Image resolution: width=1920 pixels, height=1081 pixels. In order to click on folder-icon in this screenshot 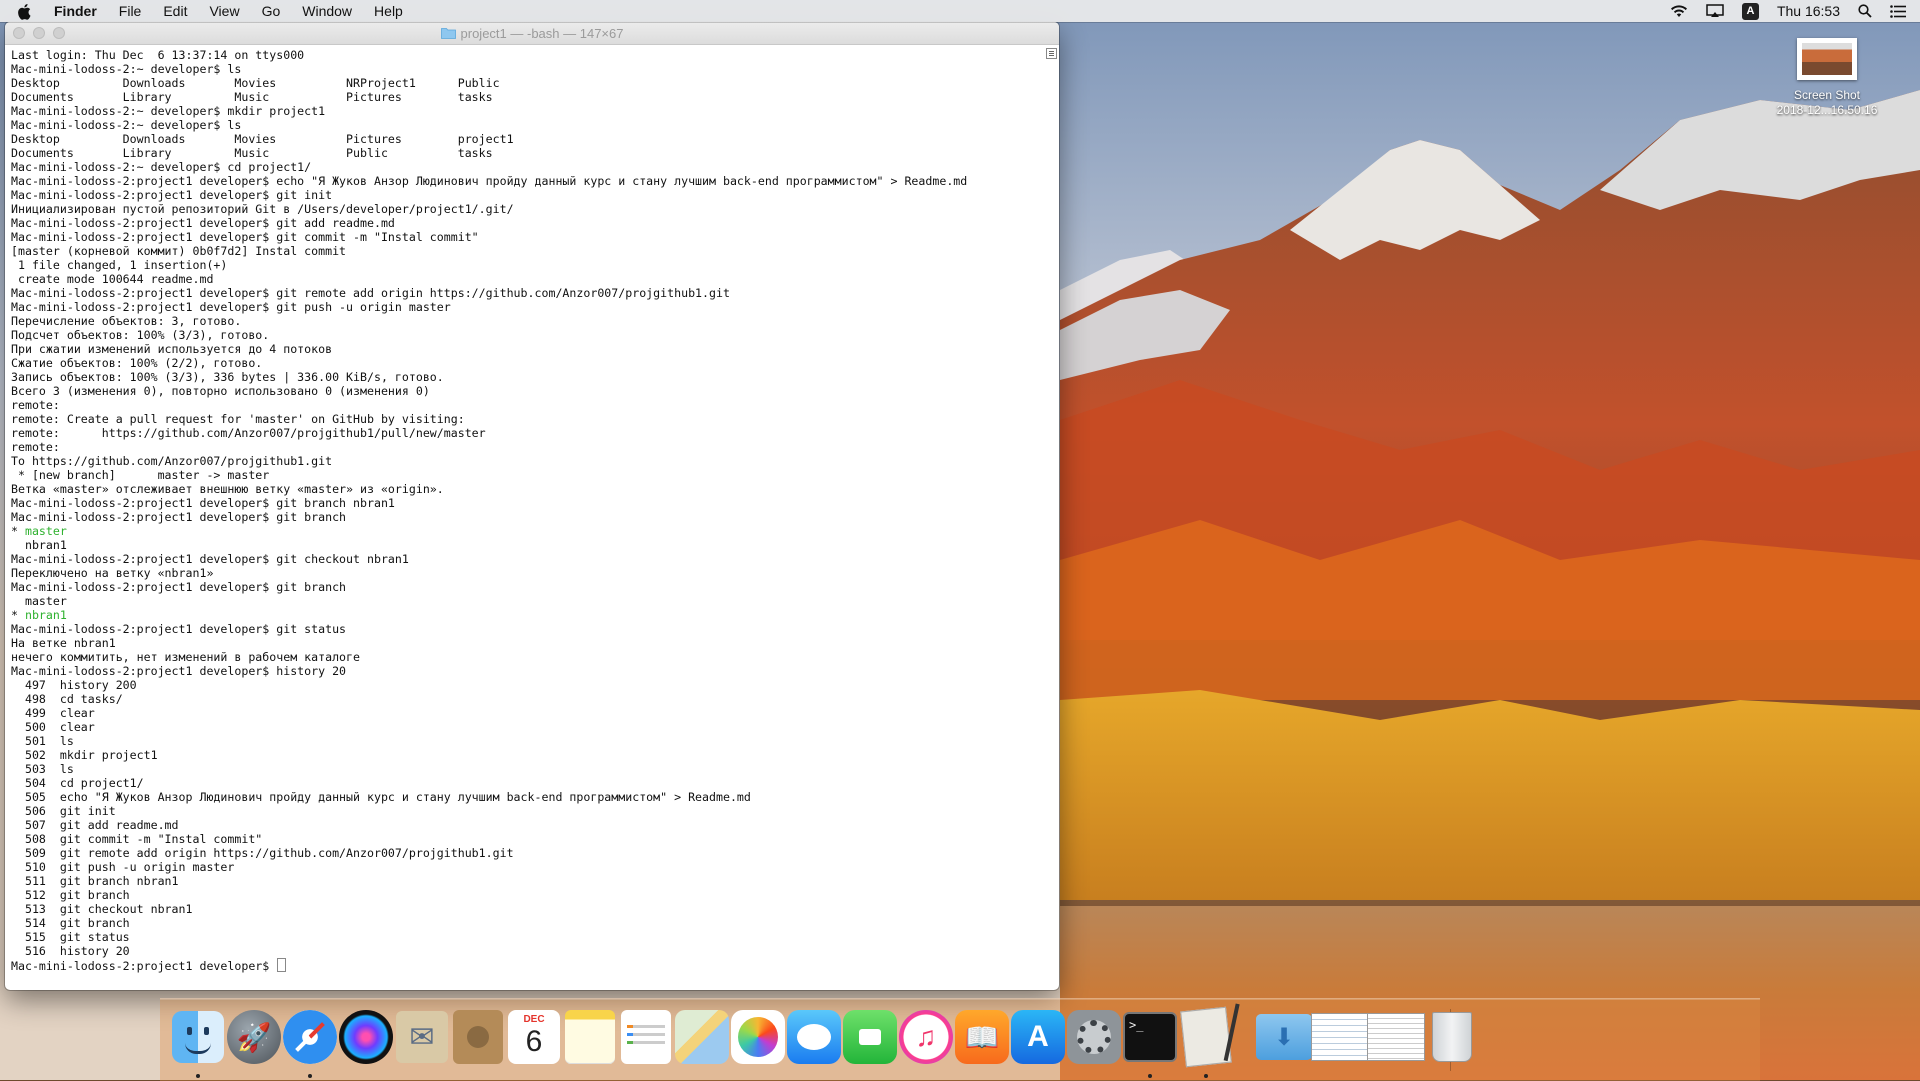, I will do `click(448, 33)`.